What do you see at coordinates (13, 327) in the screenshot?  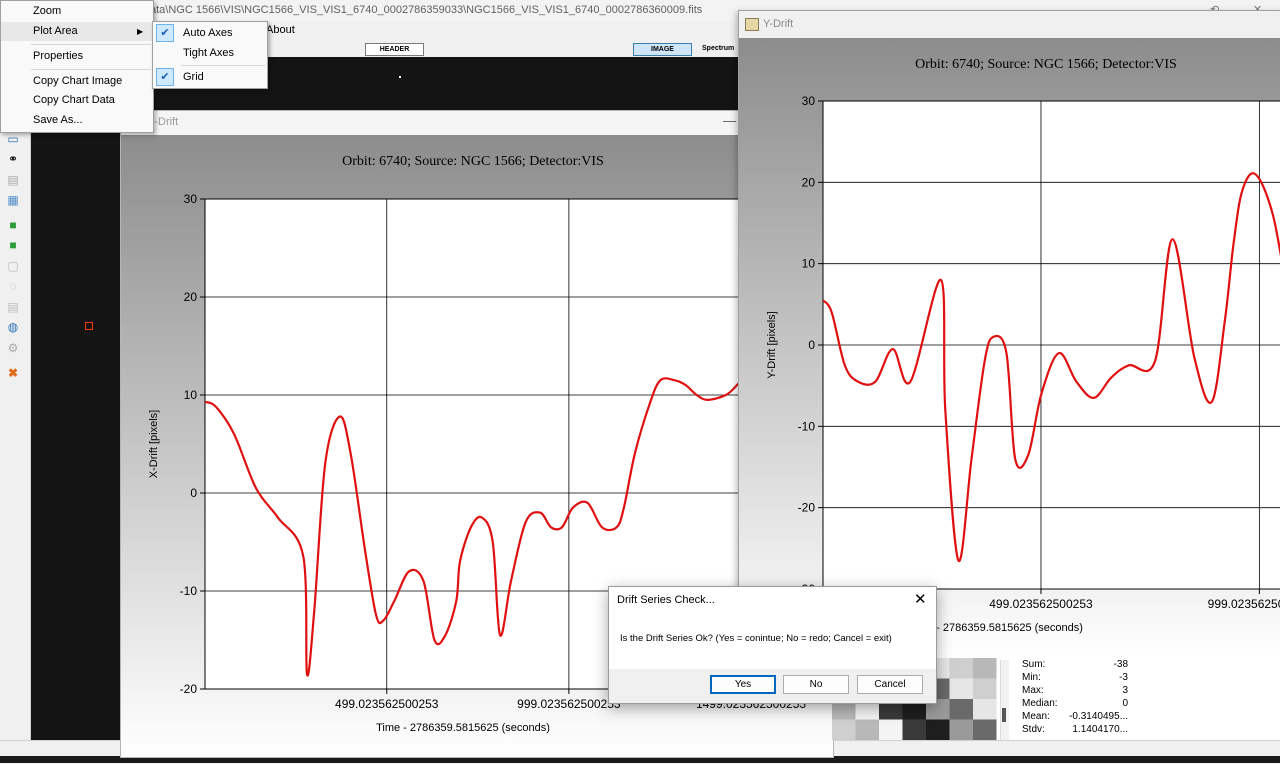 I see `globe-icon: ◍` at bounding box center [13, 327].